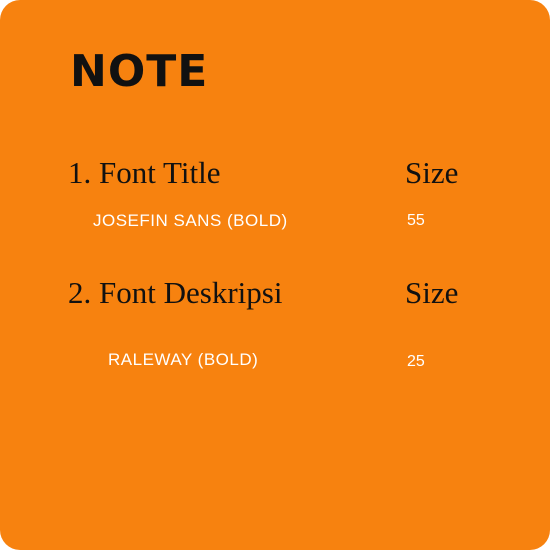 This screenshot has width=550, height=550. I want to click on font-description-font-name: RALEWAY (BOLD), so click(183, 359).